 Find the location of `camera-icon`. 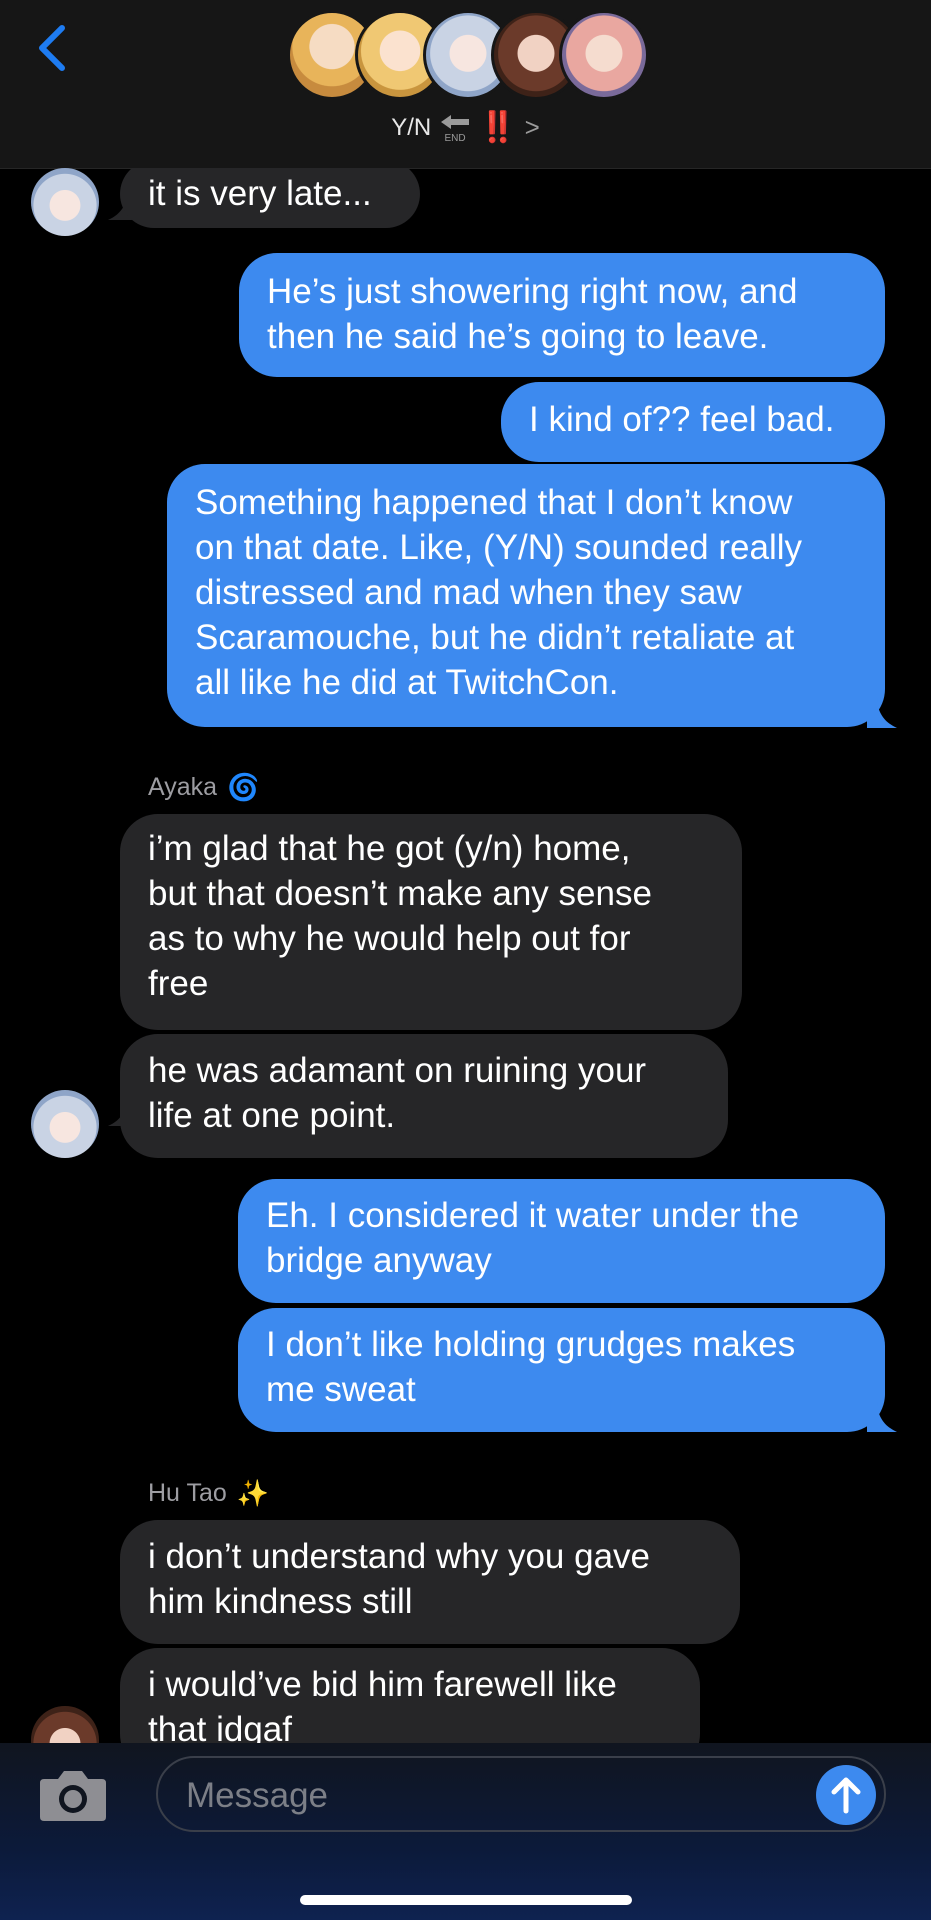

camera-icon is located at coordinates (73, 1796).